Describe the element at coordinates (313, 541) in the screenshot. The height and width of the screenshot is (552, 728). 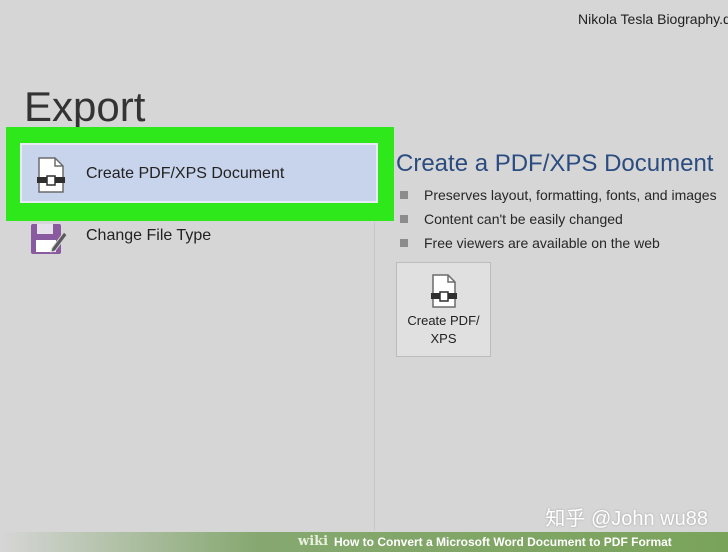
I see `wikihow-logo: wiki` at that location.